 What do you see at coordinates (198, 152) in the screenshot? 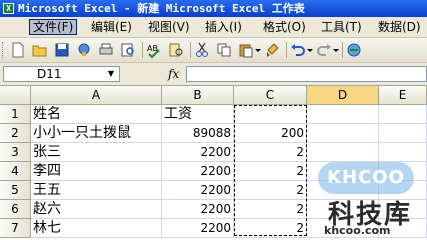
I see `cell-b3: 2200` at bounding box center [198, 152].